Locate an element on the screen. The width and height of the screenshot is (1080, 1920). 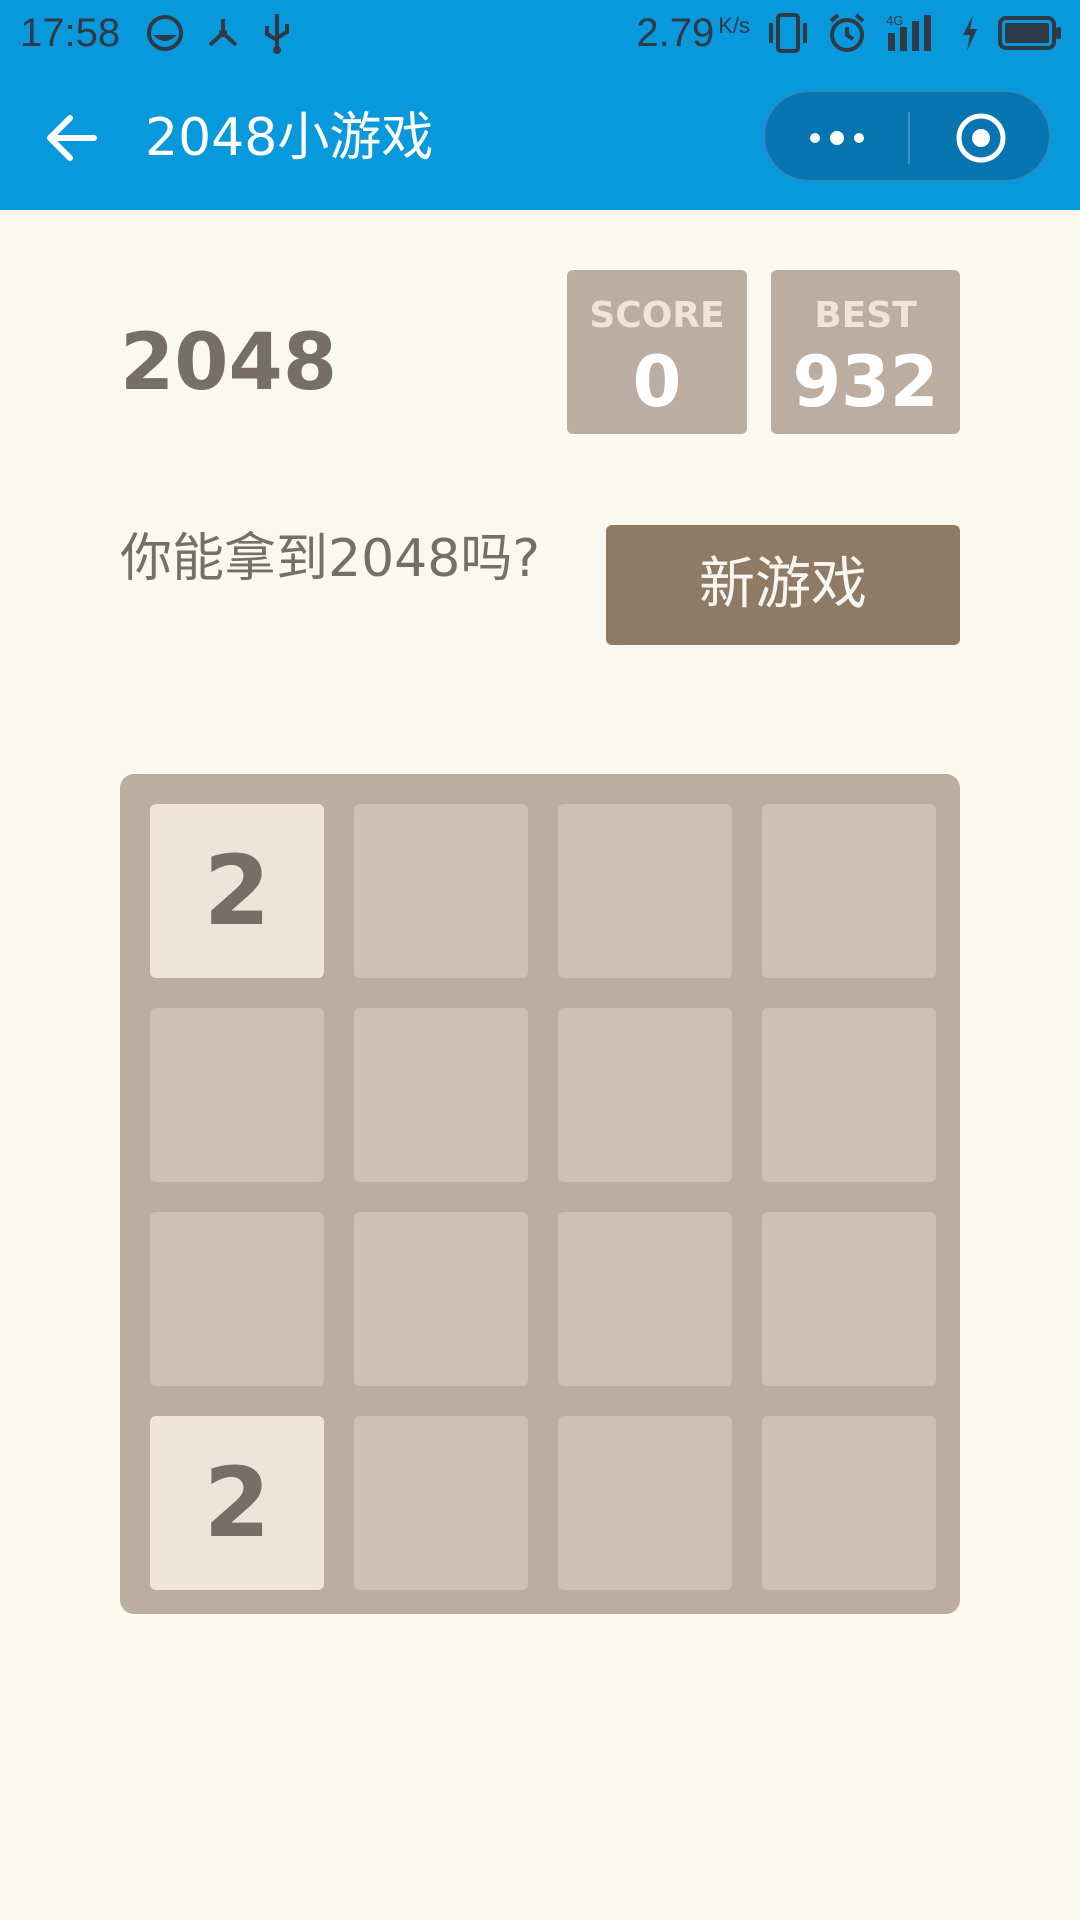
alarm-icon is located at coordinates (847, 32).